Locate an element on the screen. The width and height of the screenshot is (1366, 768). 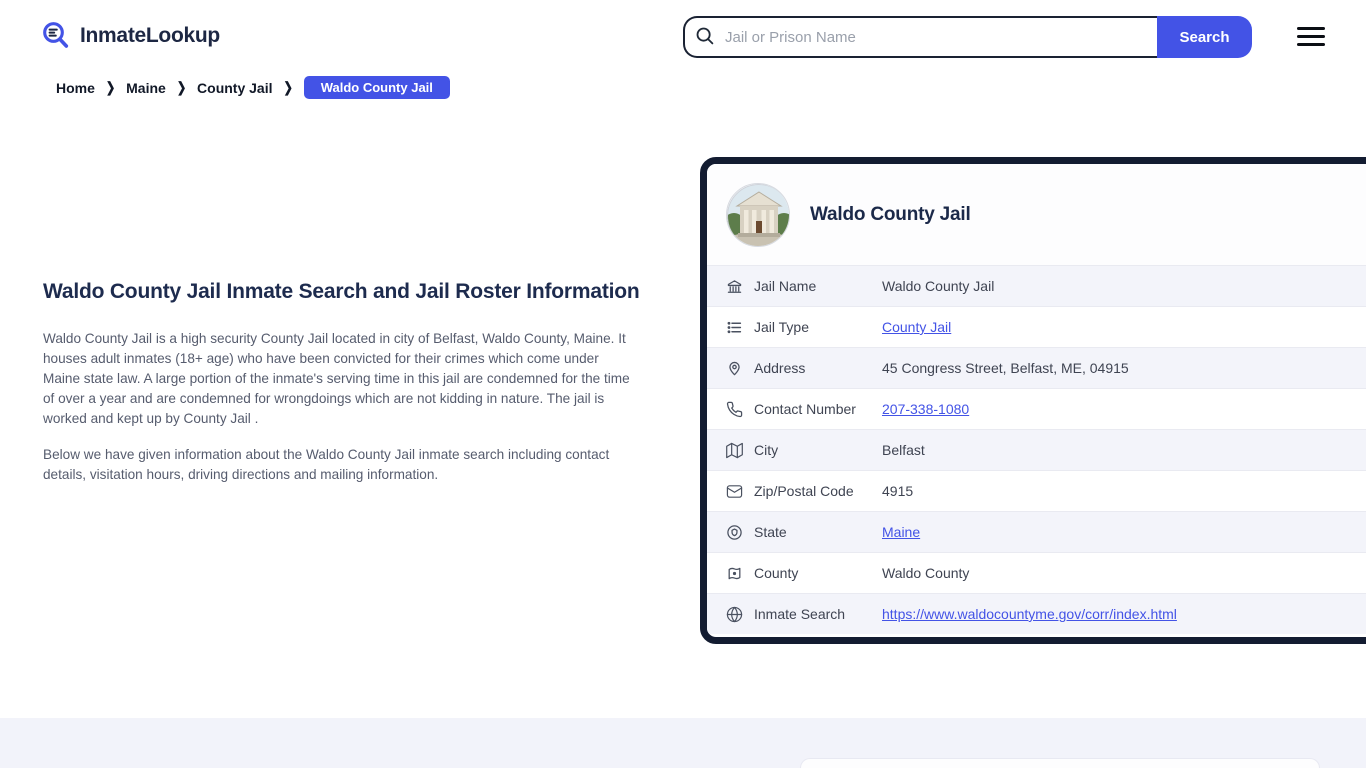
row-label: Contact Number is located at coordinates (805, 409).